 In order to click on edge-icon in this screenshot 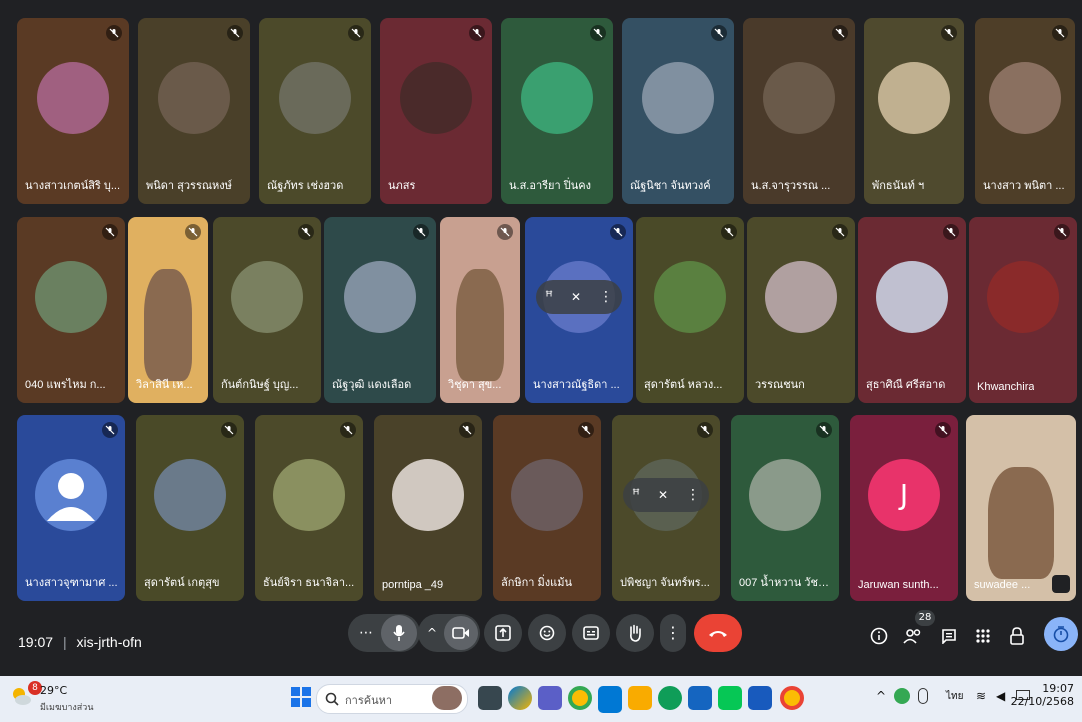, I will do `click(670, 698)`.